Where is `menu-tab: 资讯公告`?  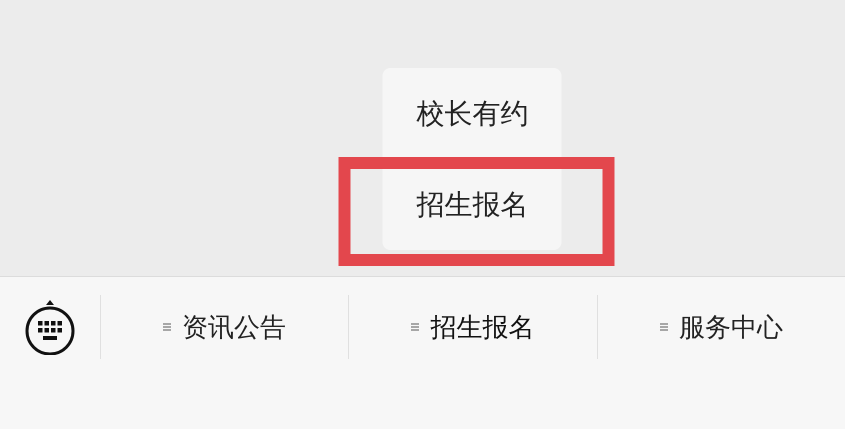 menu-tab: 资讯公告 is located at coordinates (224, 327).